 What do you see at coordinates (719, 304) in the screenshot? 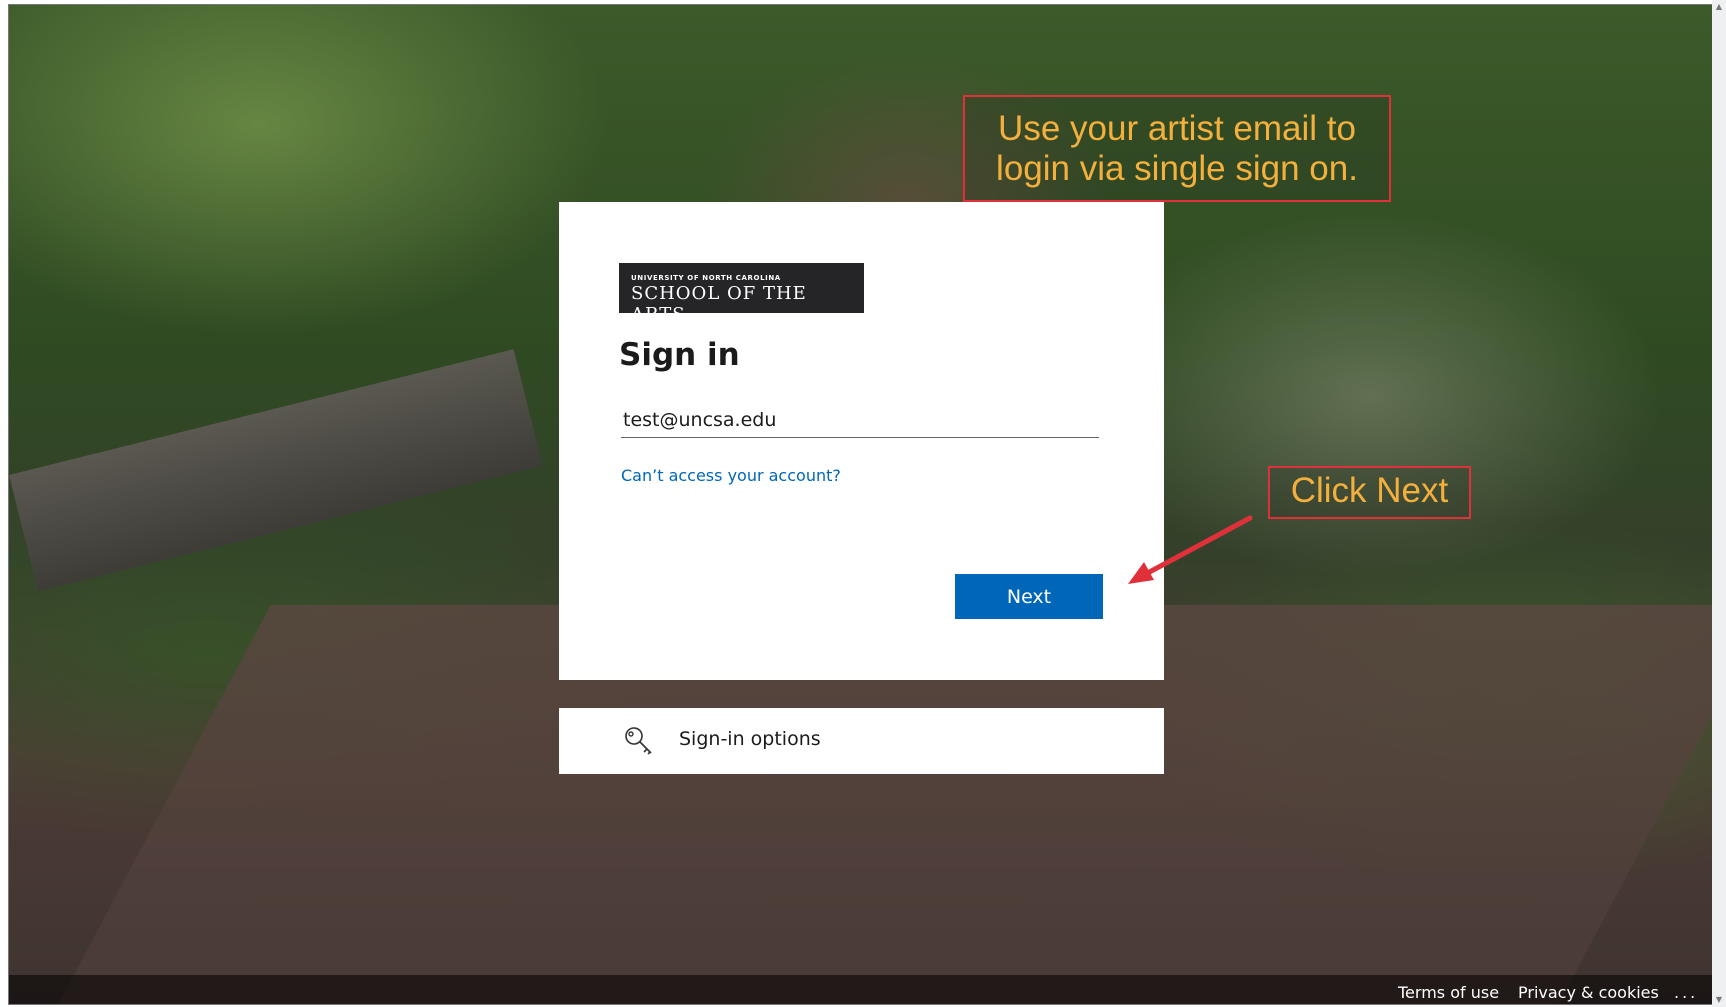
I see `logo-big-text: SCHOOL OF THE ARTS` at bounding box center [719, 304].